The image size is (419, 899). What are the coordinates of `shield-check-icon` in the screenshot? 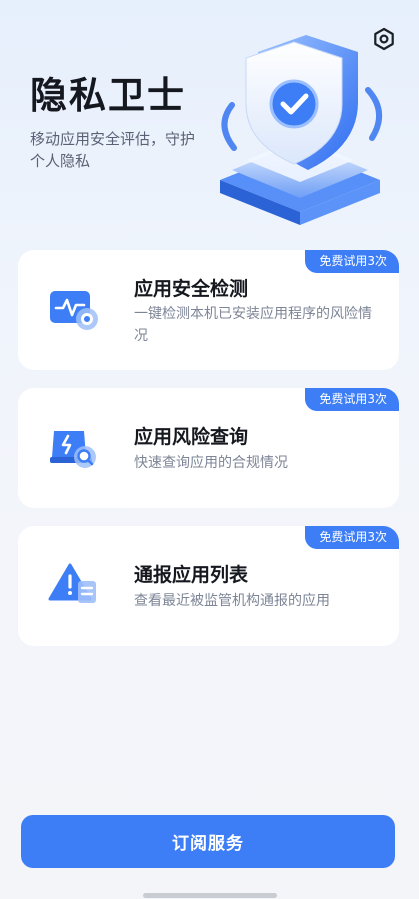 It's located at (301, 130).